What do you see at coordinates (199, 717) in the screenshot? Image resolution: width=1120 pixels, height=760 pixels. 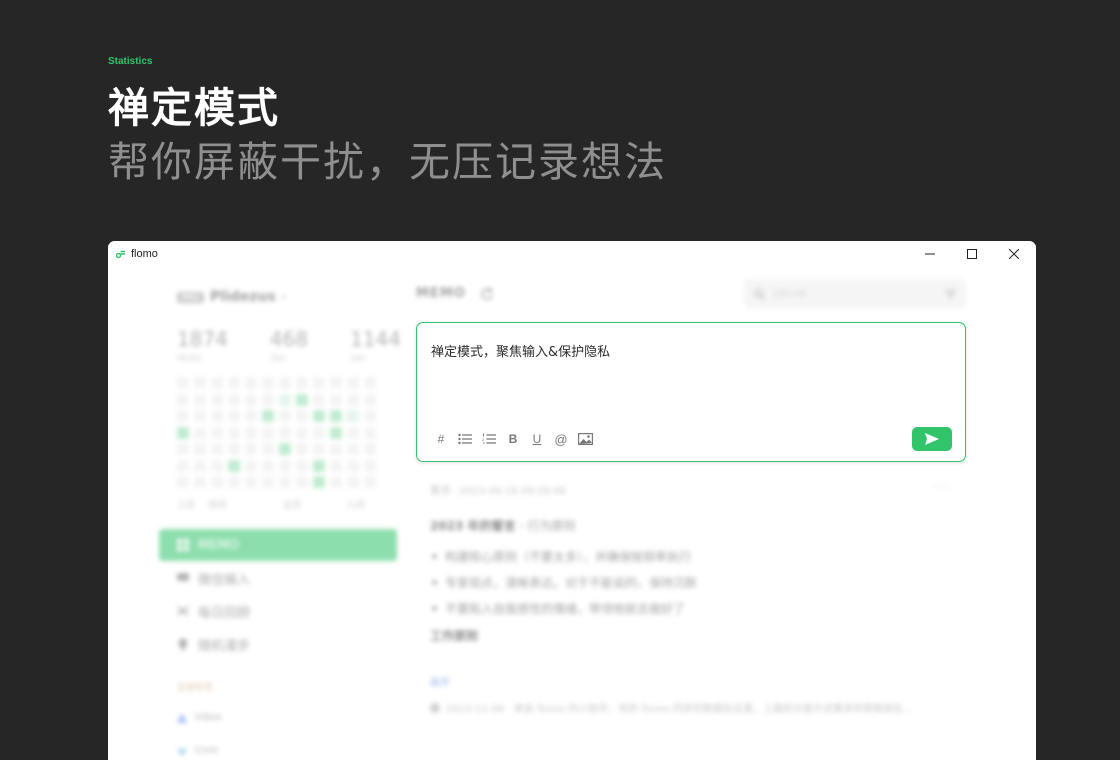 I see `sidebar-tag-inbox: inbox` at bounding box center [199, 717].